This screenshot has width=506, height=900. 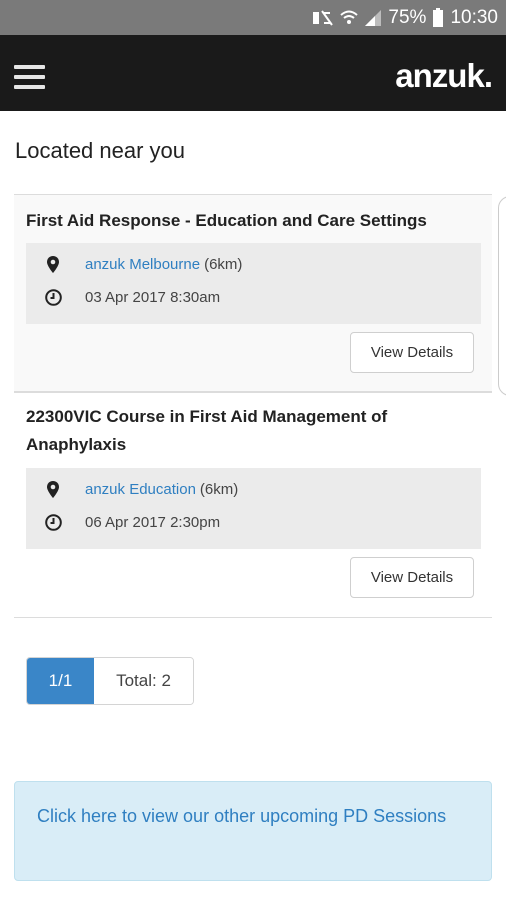 I want to click on location-row: anzuk Melbourne (6km), so click(x=143, y=264).